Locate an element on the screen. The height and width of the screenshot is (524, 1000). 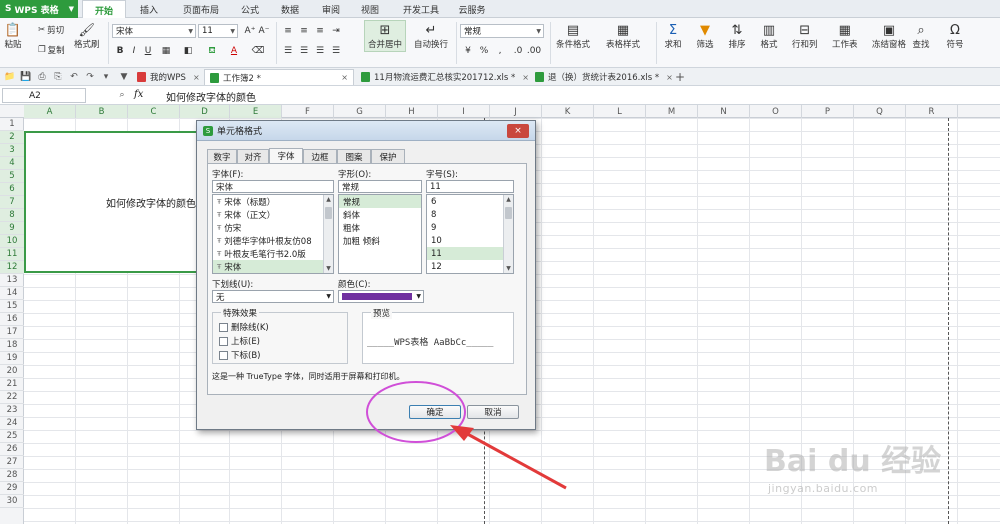
paste-button: 📋 粘贴 is located at coordinates (13, 36).